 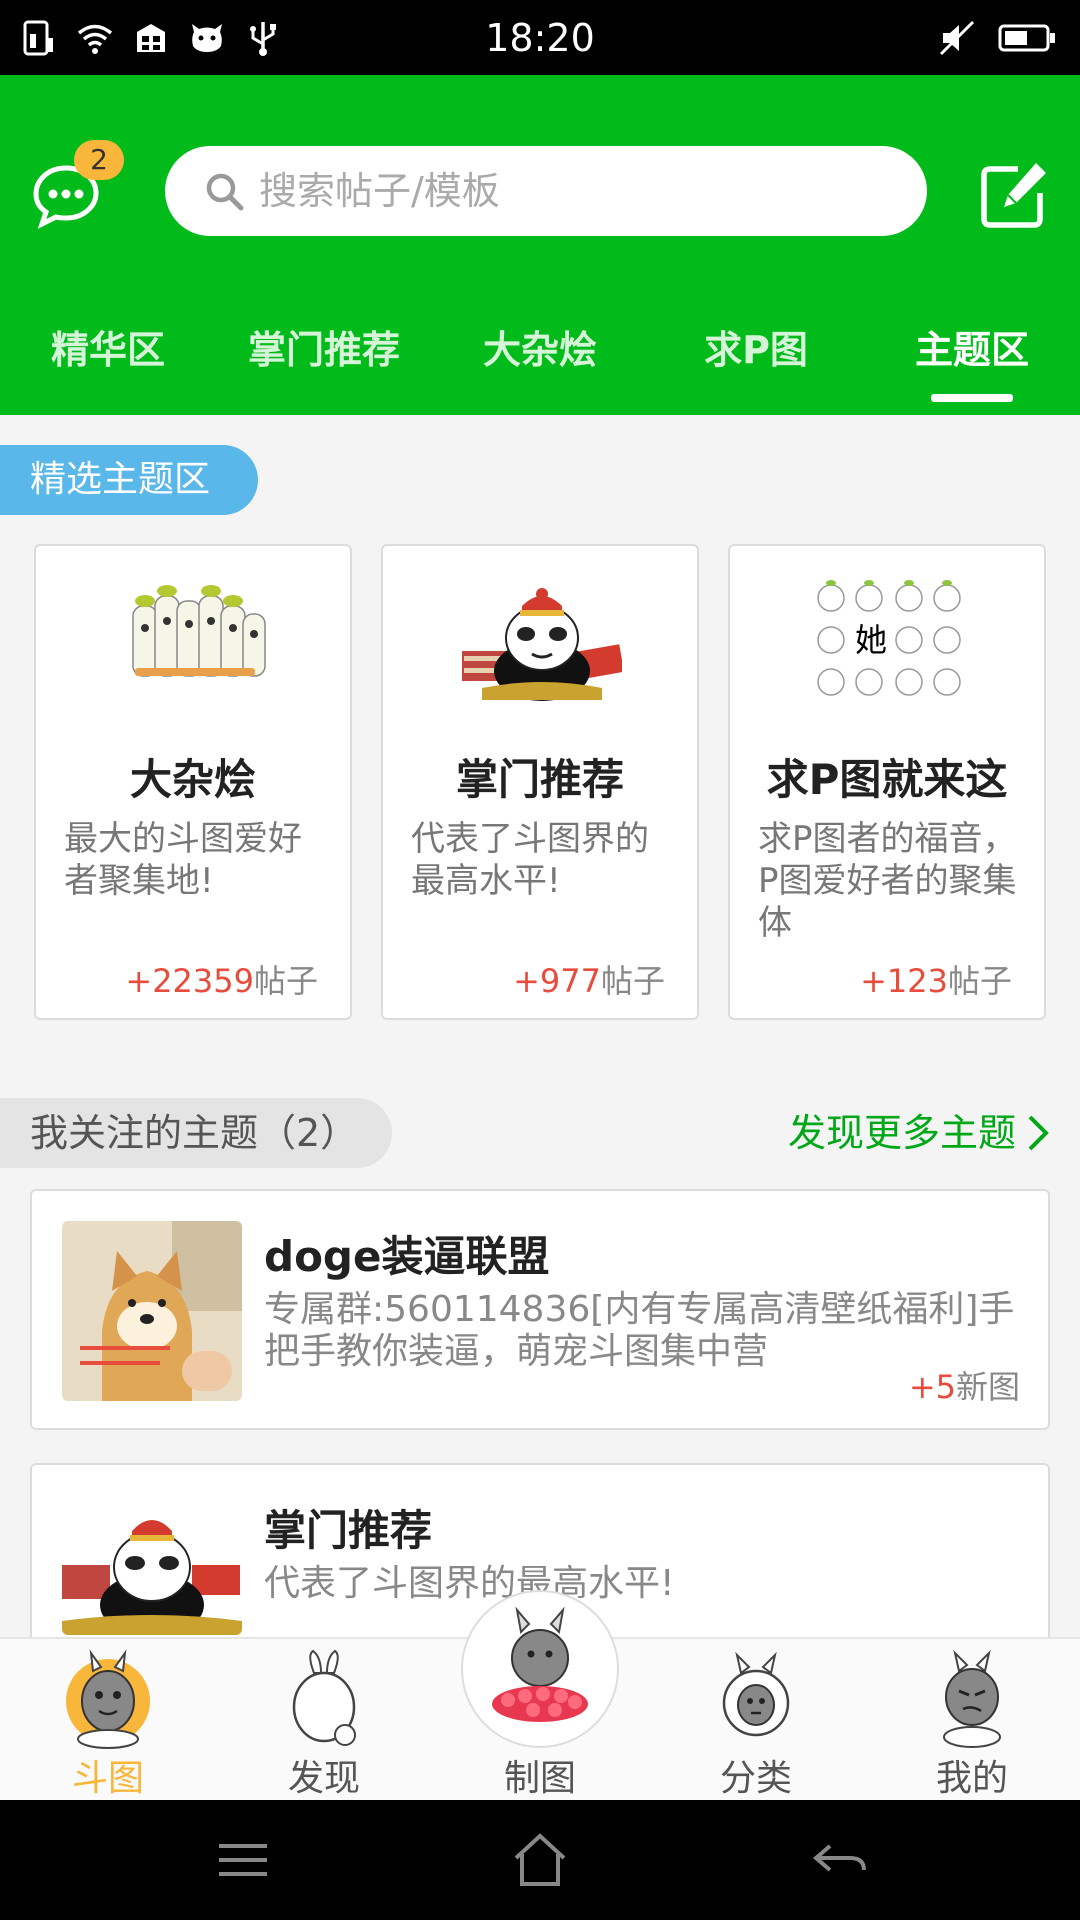 I want to click on card-post-count: +123帖子, so click(x=936, y=981).